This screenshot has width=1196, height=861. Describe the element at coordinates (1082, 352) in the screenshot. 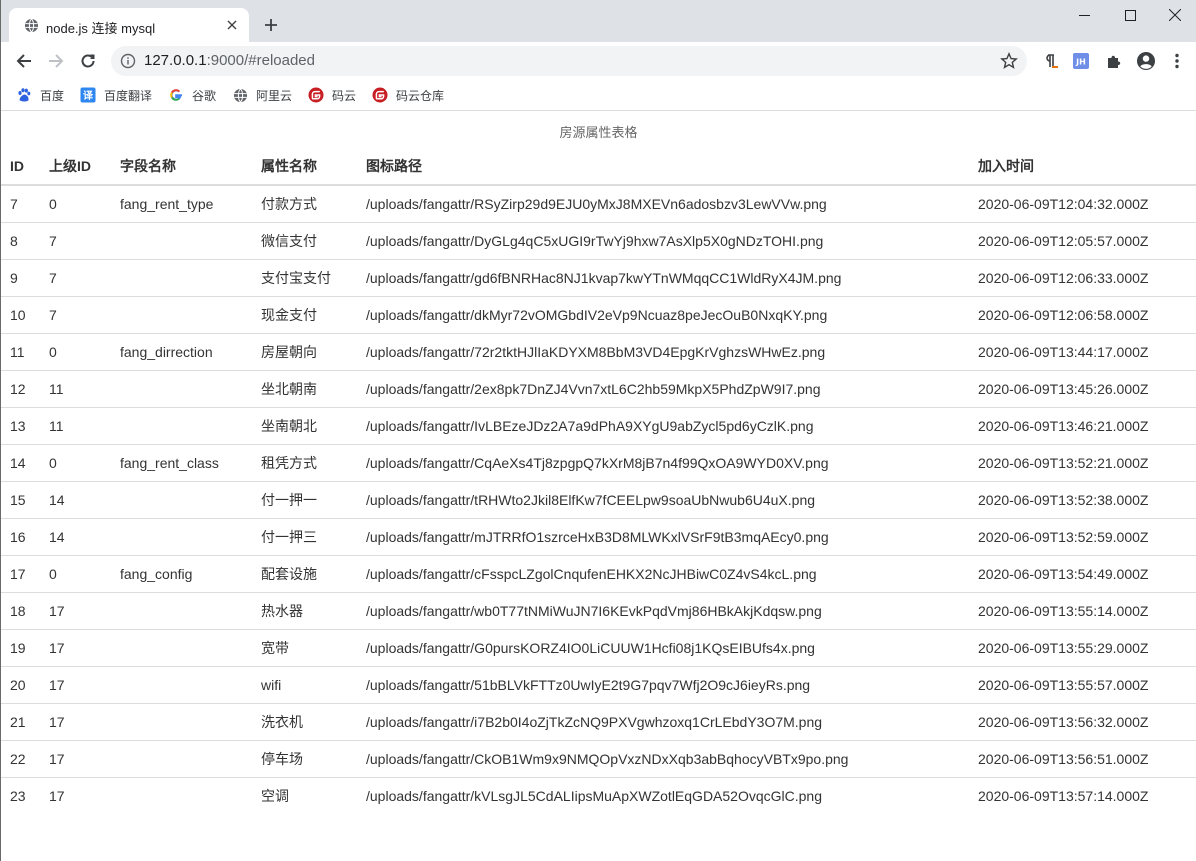

I see `cell-added-time: 2020-06-09T13:44:17.000Z` at that location.